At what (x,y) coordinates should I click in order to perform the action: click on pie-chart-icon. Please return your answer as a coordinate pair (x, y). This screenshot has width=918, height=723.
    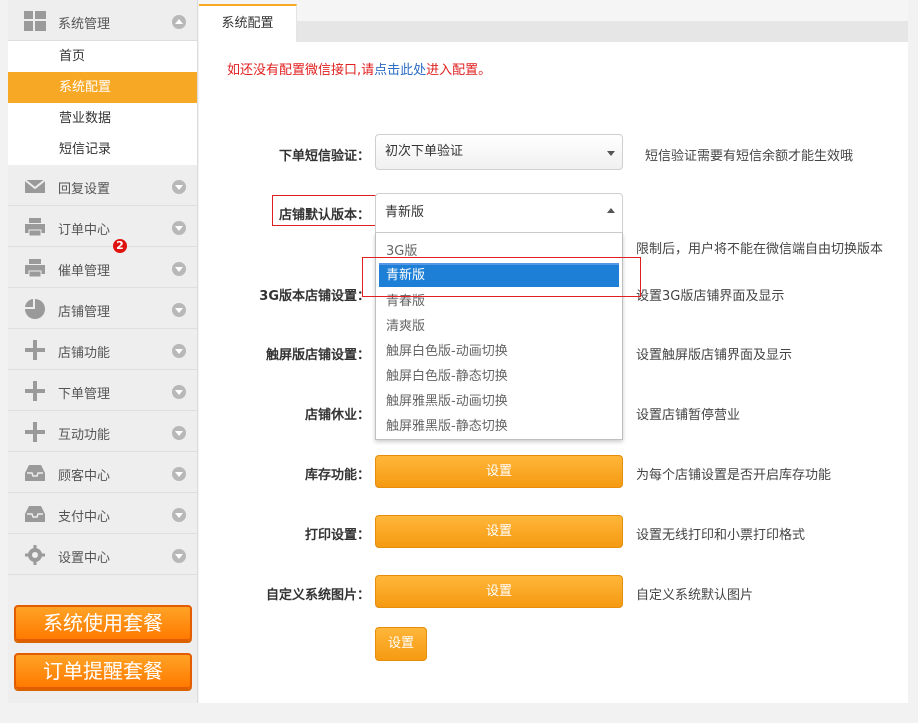
    Looking at the image, I should click on (35, 309).